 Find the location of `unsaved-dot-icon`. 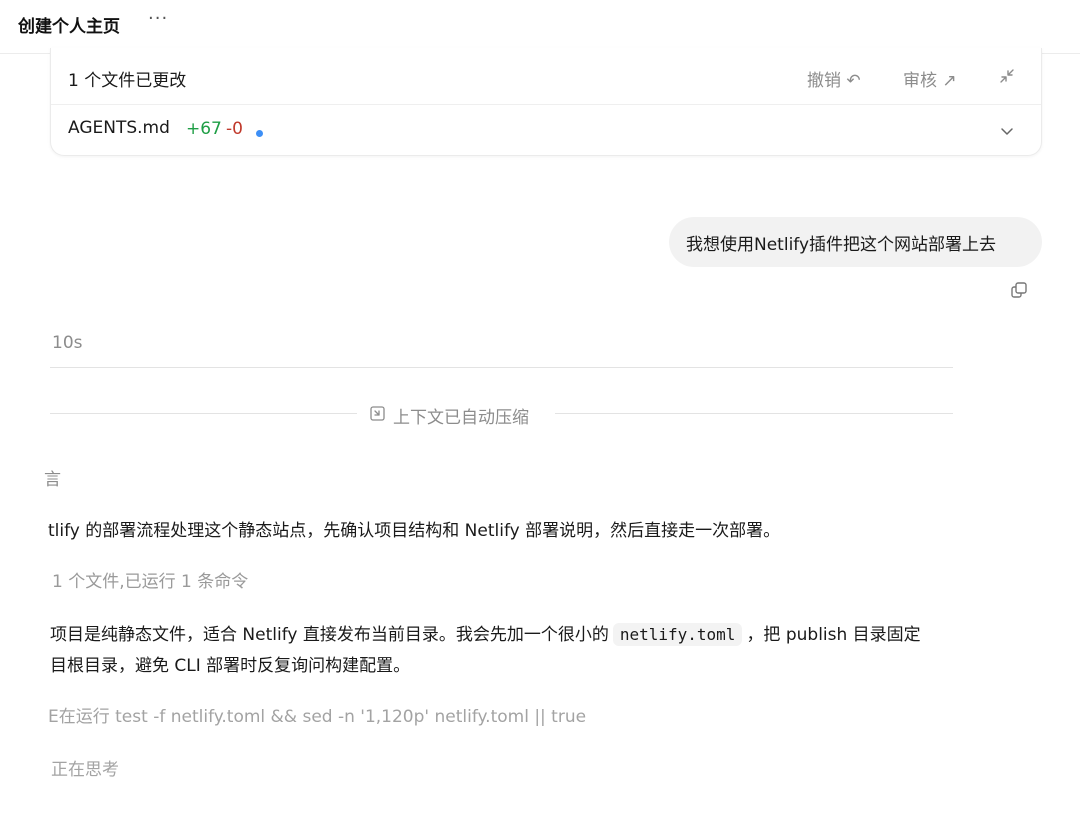

unsaved-dot-icon is located at coordinates (259, 133).